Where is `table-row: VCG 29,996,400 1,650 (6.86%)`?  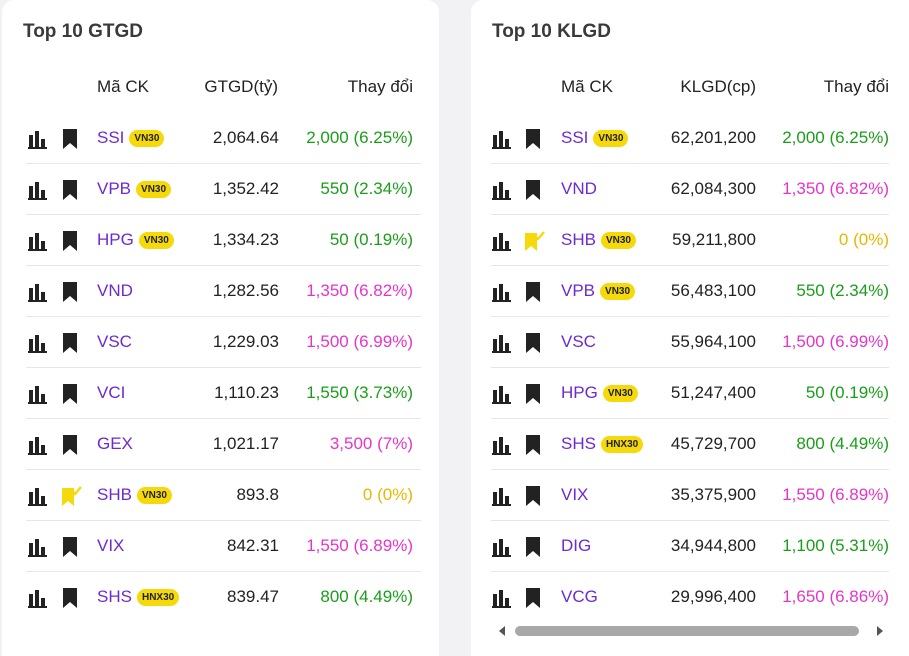
table-row: VCG 29,996,400 1,650 (6.86%) is located at coordinates (690, 597).